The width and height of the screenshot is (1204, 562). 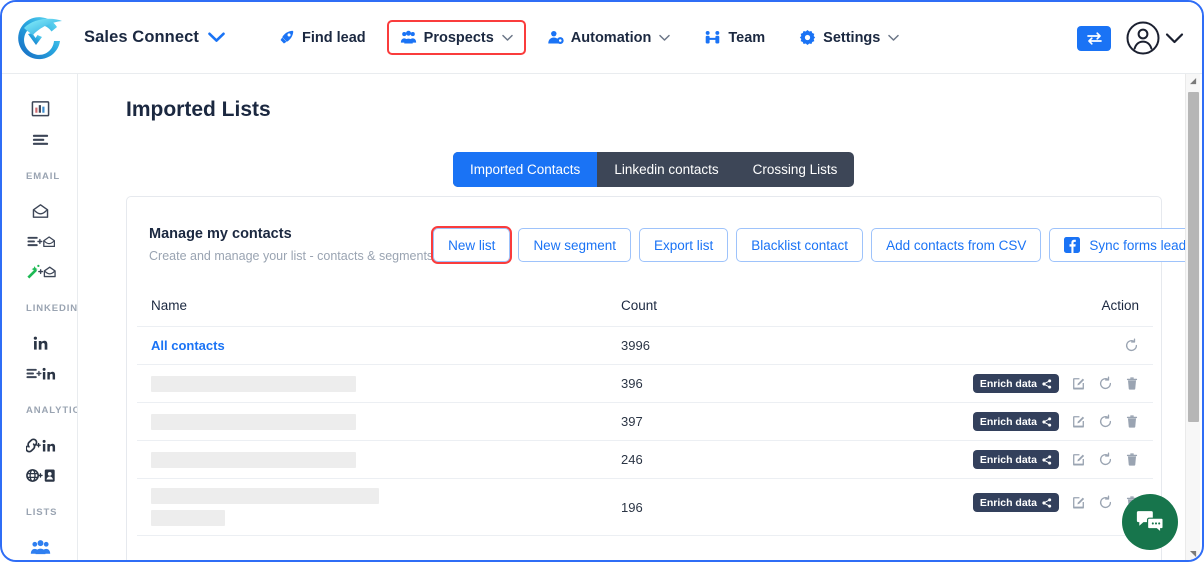 What do you see at coordinates (645, 384) in the screenshot?
I see `table-row: 396 Enrich data` at bounding box center [645, 384].